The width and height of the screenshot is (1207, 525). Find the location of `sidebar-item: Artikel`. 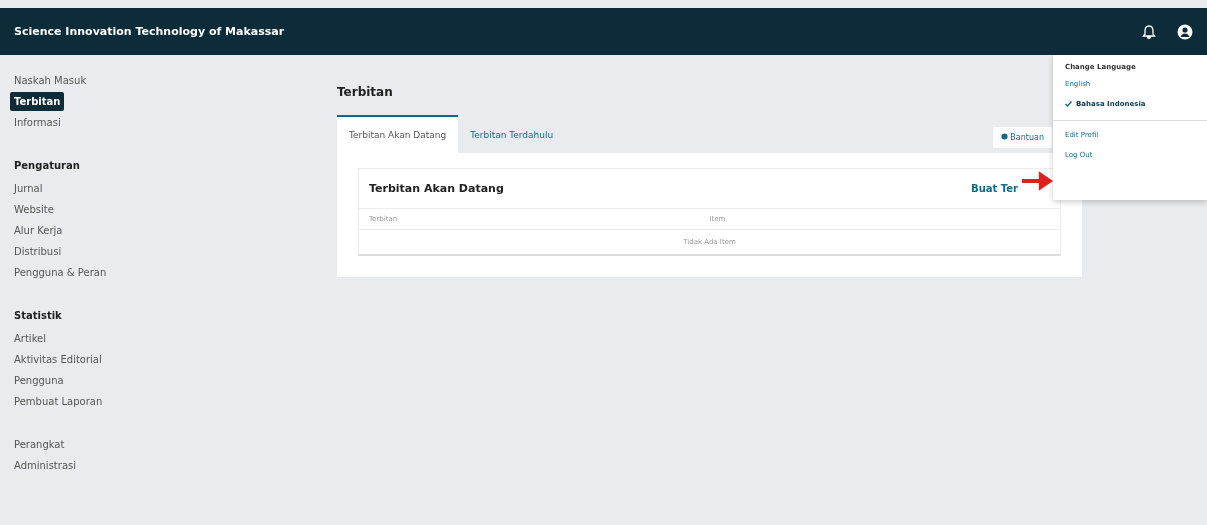

sidebar-item: Artikel is located at coordinates (30, 338).